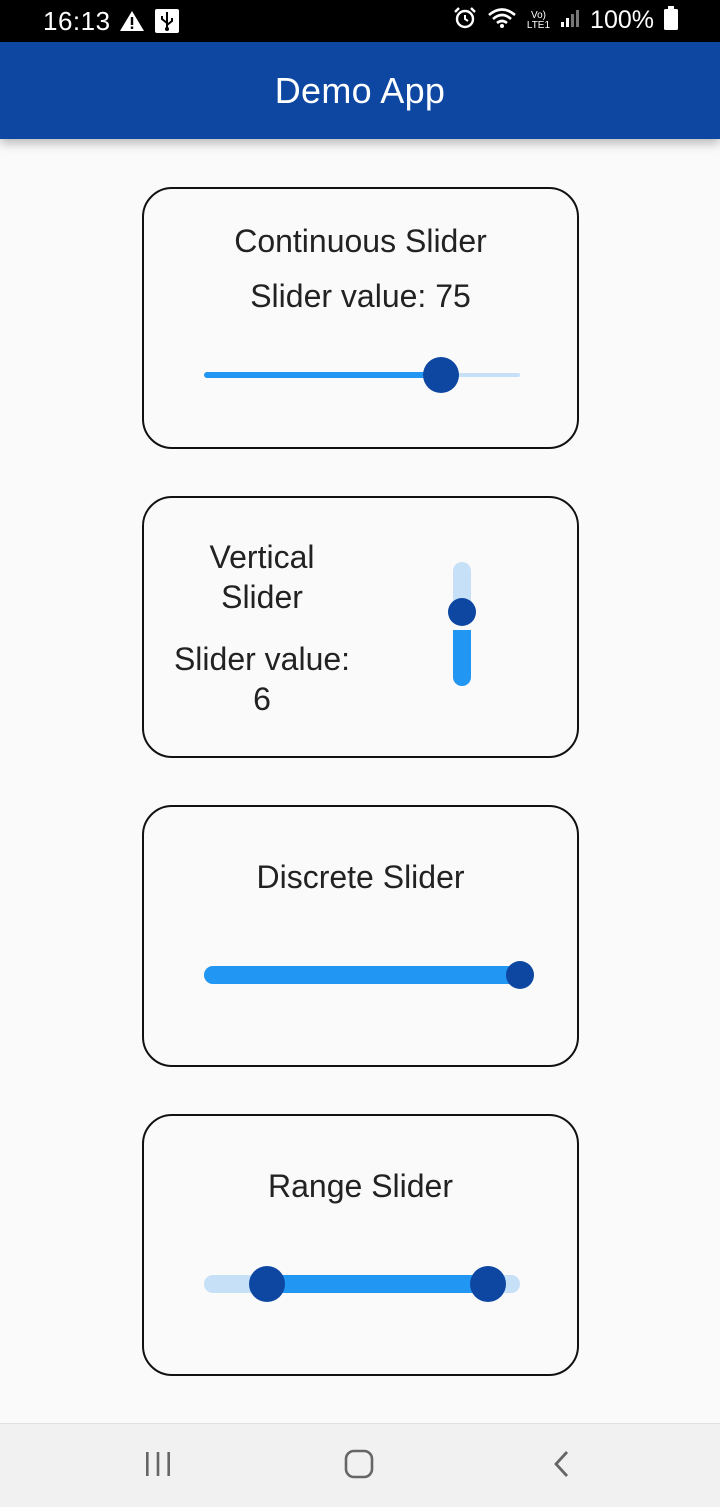  I want to click on status-left-icons, so click(149, 23).